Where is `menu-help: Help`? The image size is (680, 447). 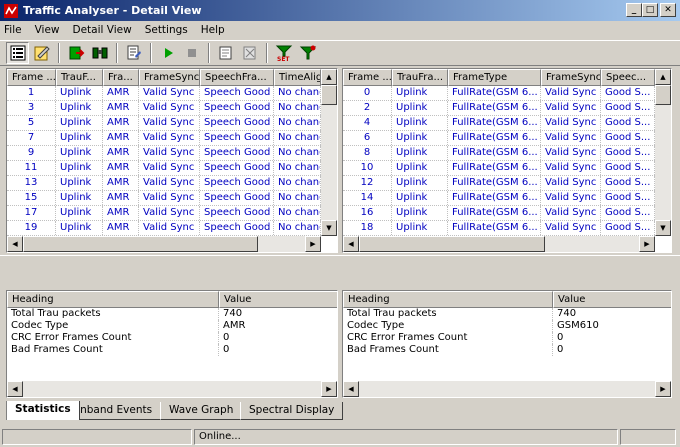
menu-help: Help is located at coordinates (213, 30).